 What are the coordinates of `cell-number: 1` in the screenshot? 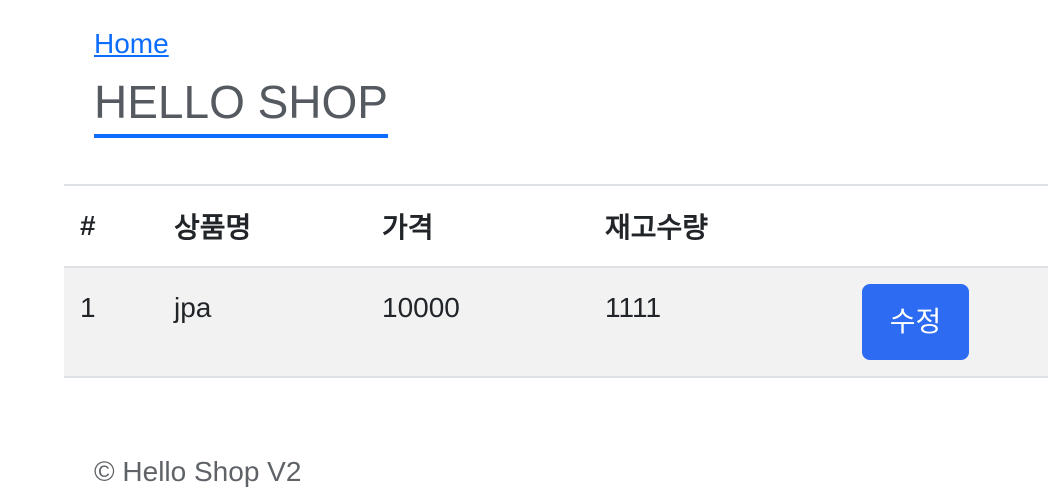 It's located at (88, 307).